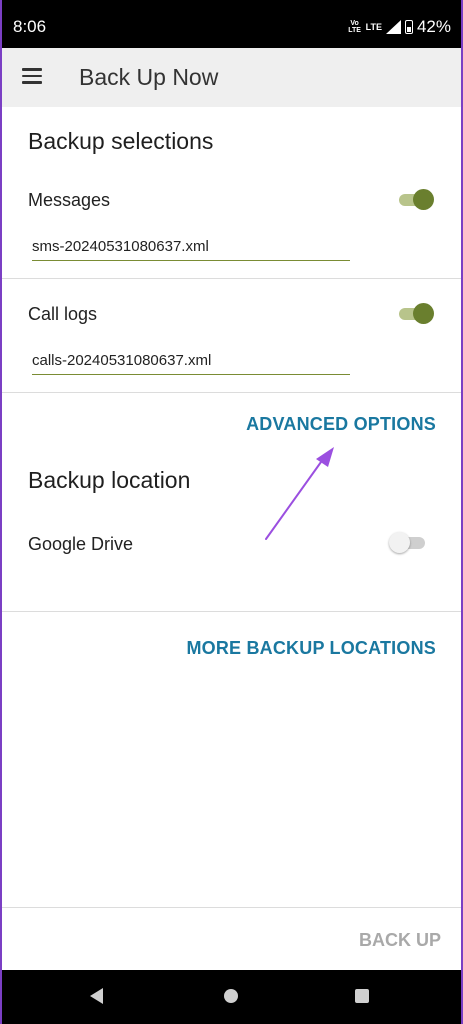 This screenshot has height=1024, width=463. I want to click on annotation-arrow-icon, so click(299, 493).